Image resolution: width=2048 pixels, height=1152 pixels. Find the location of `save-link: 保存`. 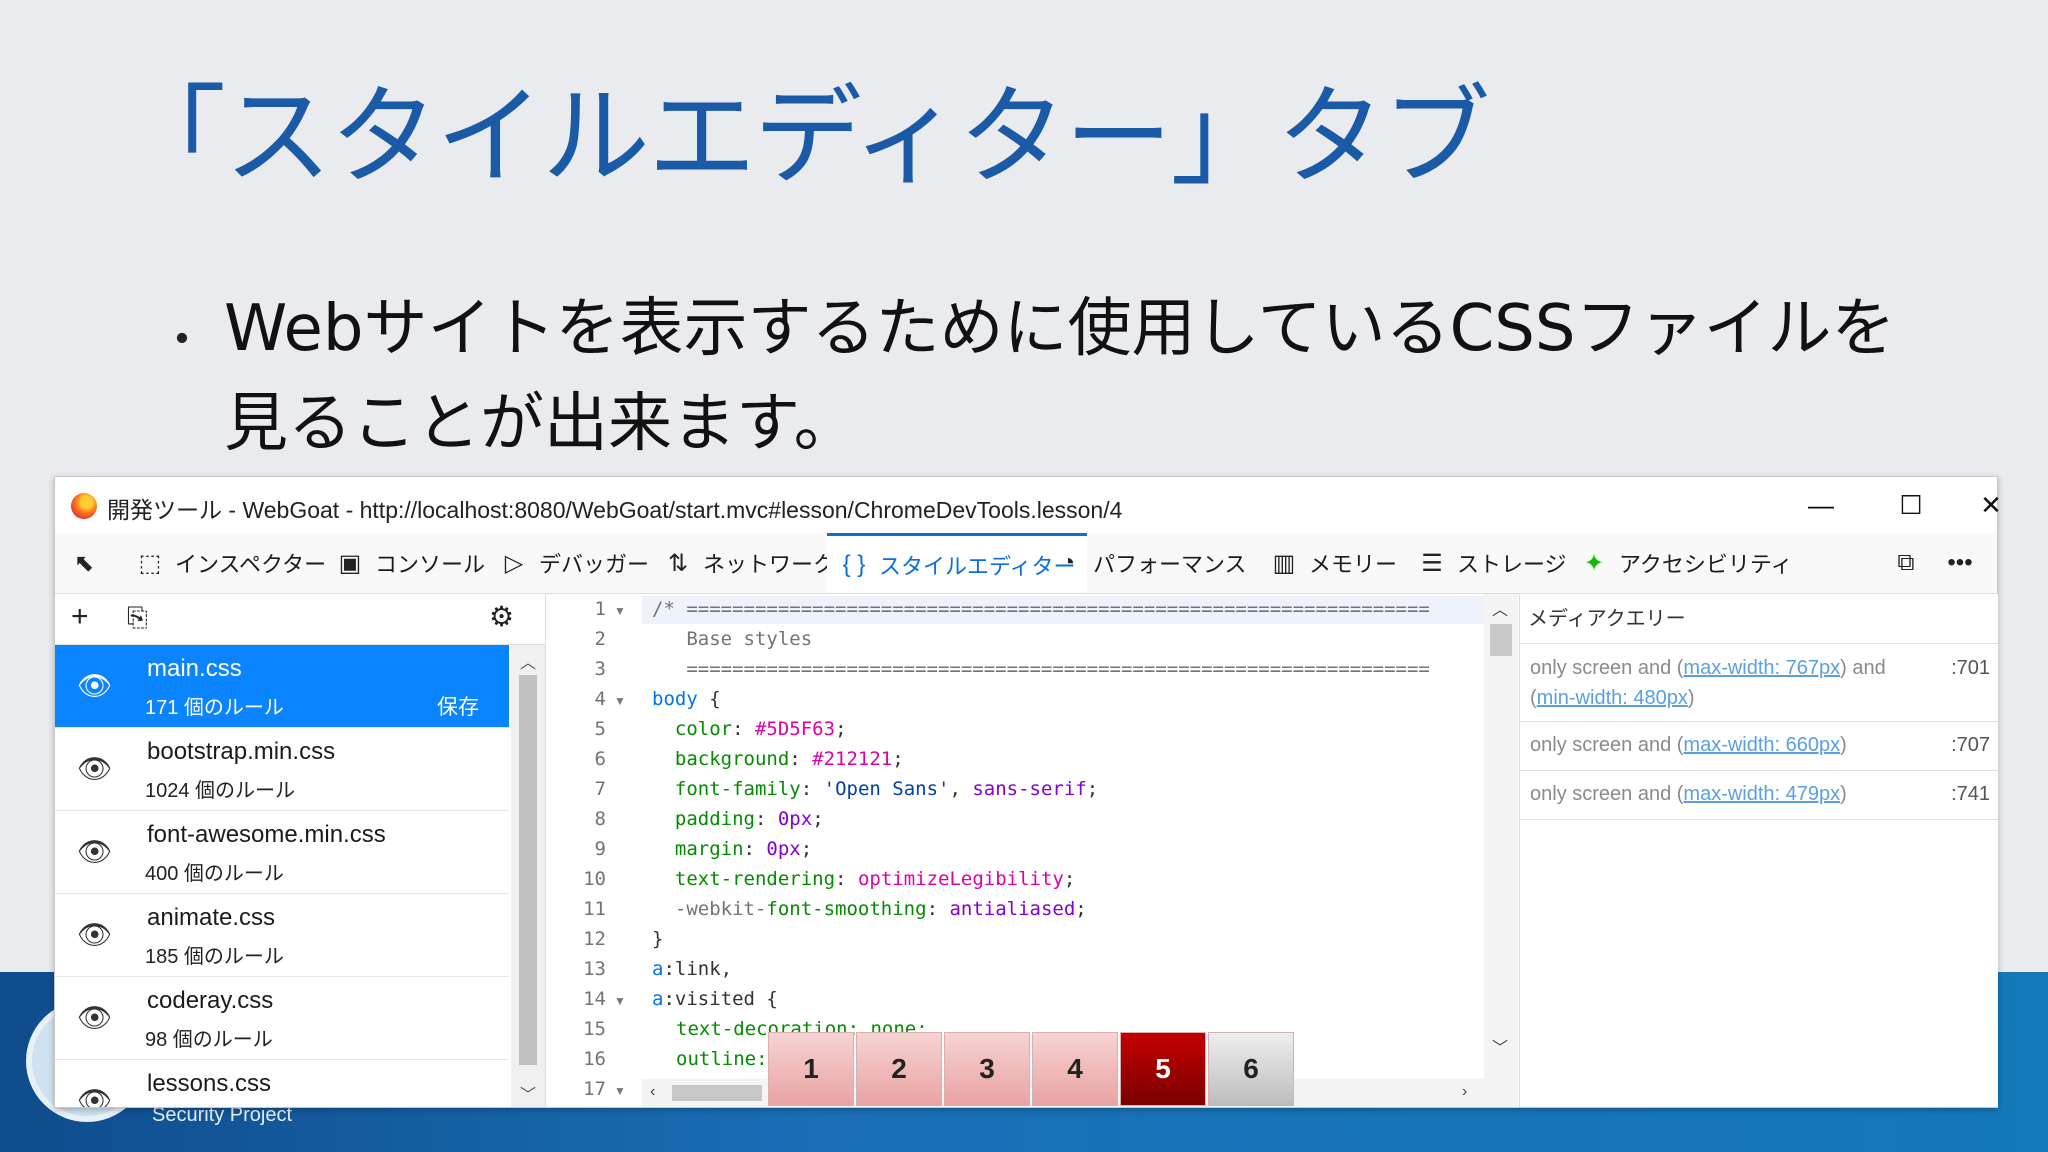

save-link: 保存 is located at coordinates (458, 706).